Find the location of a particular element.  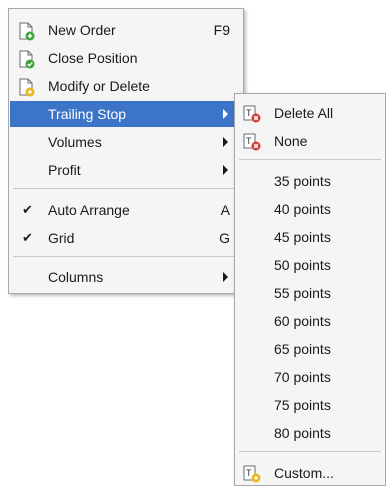

points-label: 45 points is located at coordinates (302, 237).